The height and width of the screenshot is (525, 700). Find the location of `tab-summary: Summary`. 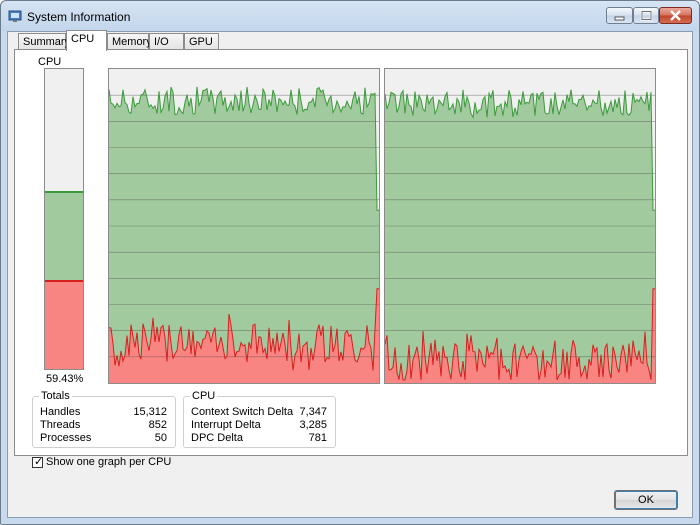

tab-summary: Summary is located at coordinates (44, 41).